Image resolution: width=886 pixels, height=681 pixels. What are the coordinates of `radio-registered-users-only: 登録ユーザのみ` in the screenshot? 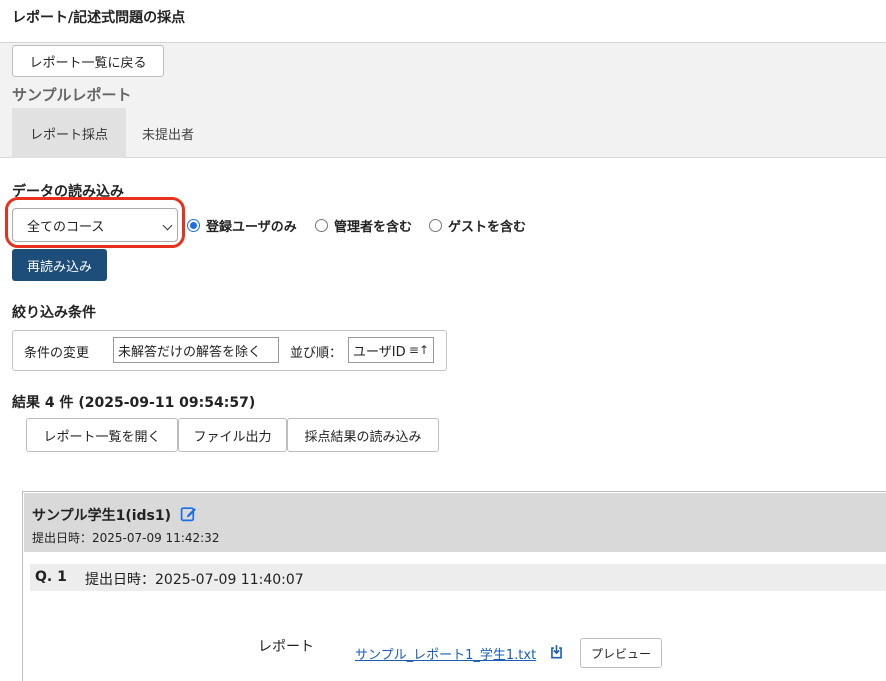 It's located at (242, 225).